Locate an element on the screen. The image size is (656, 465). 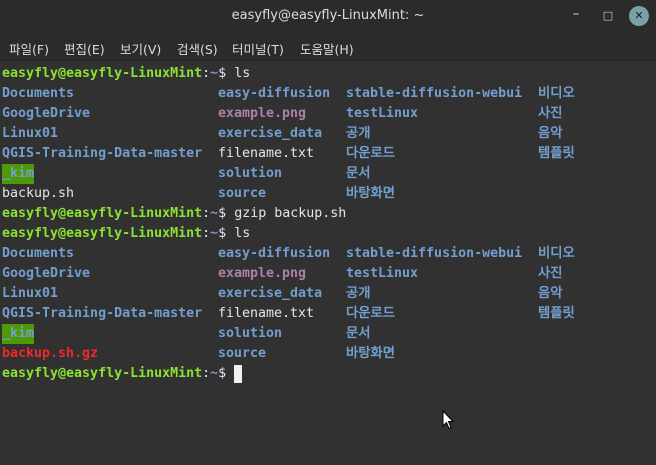
menu-file: 파일(F) is located at coordinates (29, 48).